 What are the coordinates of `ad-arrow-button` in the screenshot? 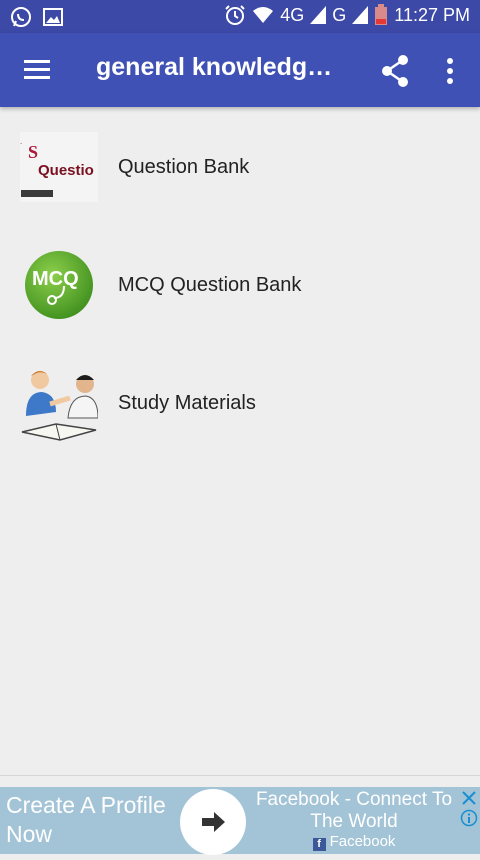 It's located at (213, 822).